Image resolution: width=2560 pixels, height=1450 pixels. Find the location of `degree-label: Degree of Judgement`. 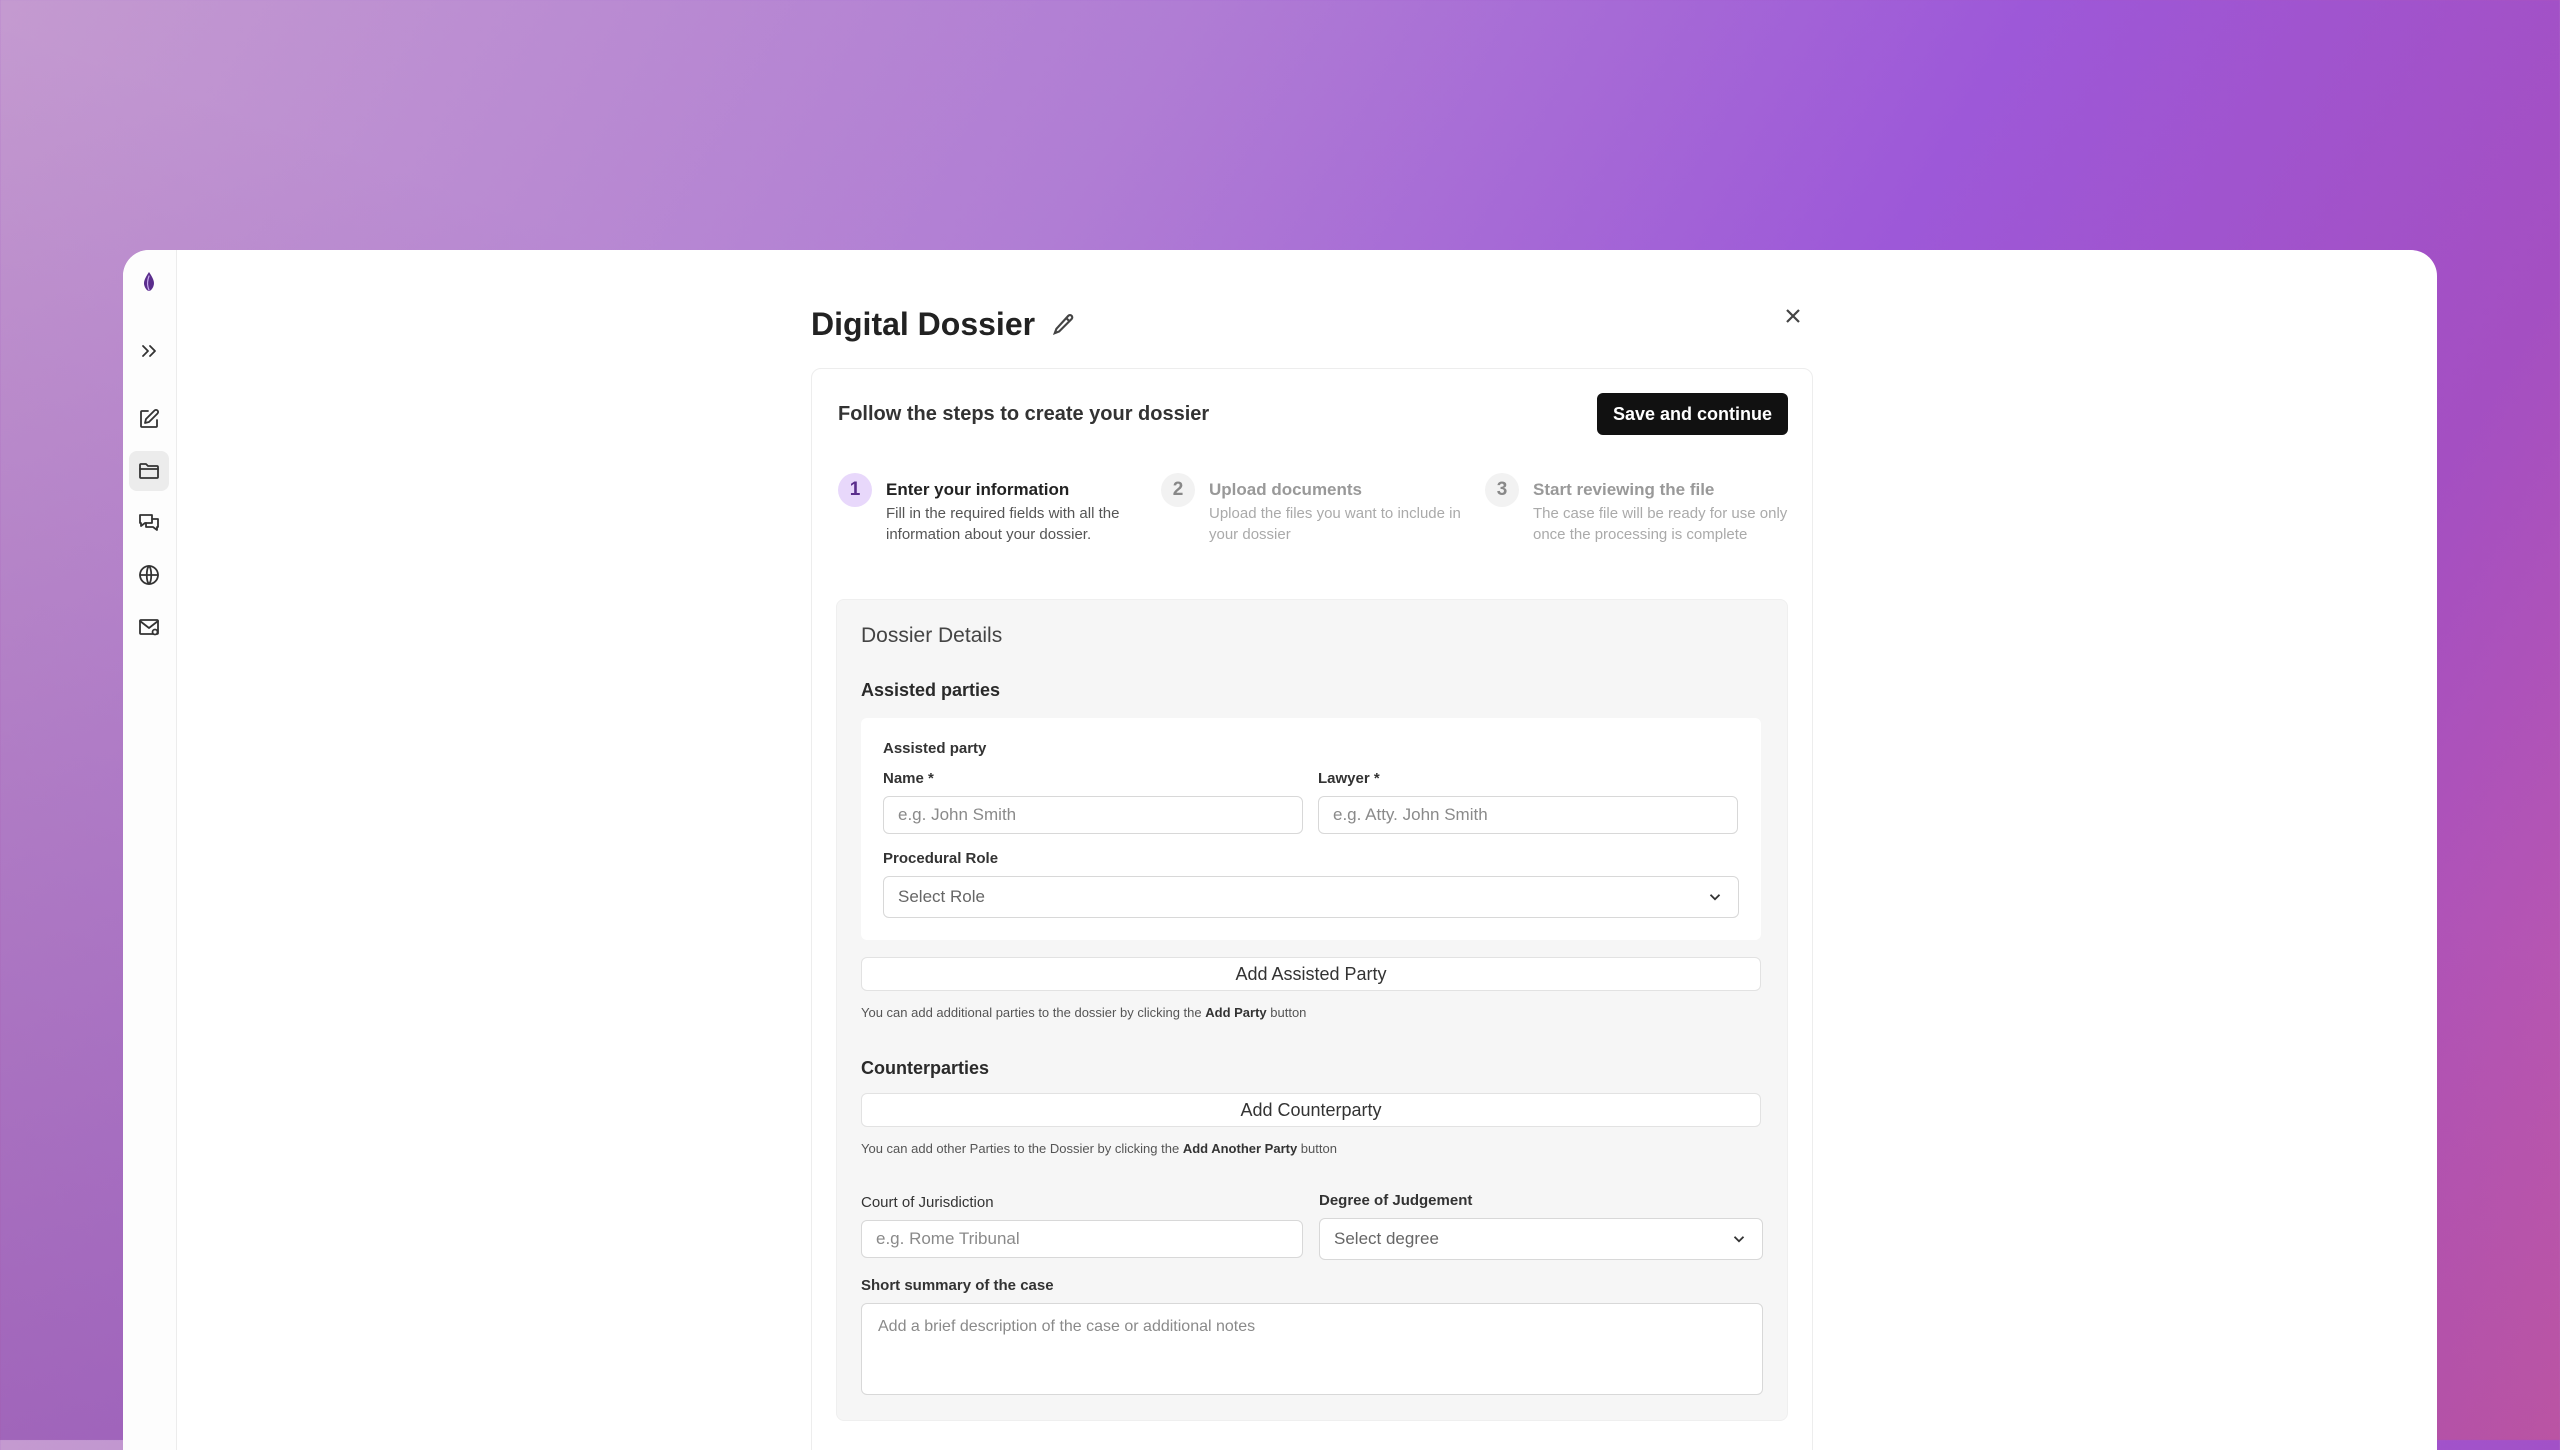

degree-label: Degree of Judgement is located at coordinates (1396, 1200).